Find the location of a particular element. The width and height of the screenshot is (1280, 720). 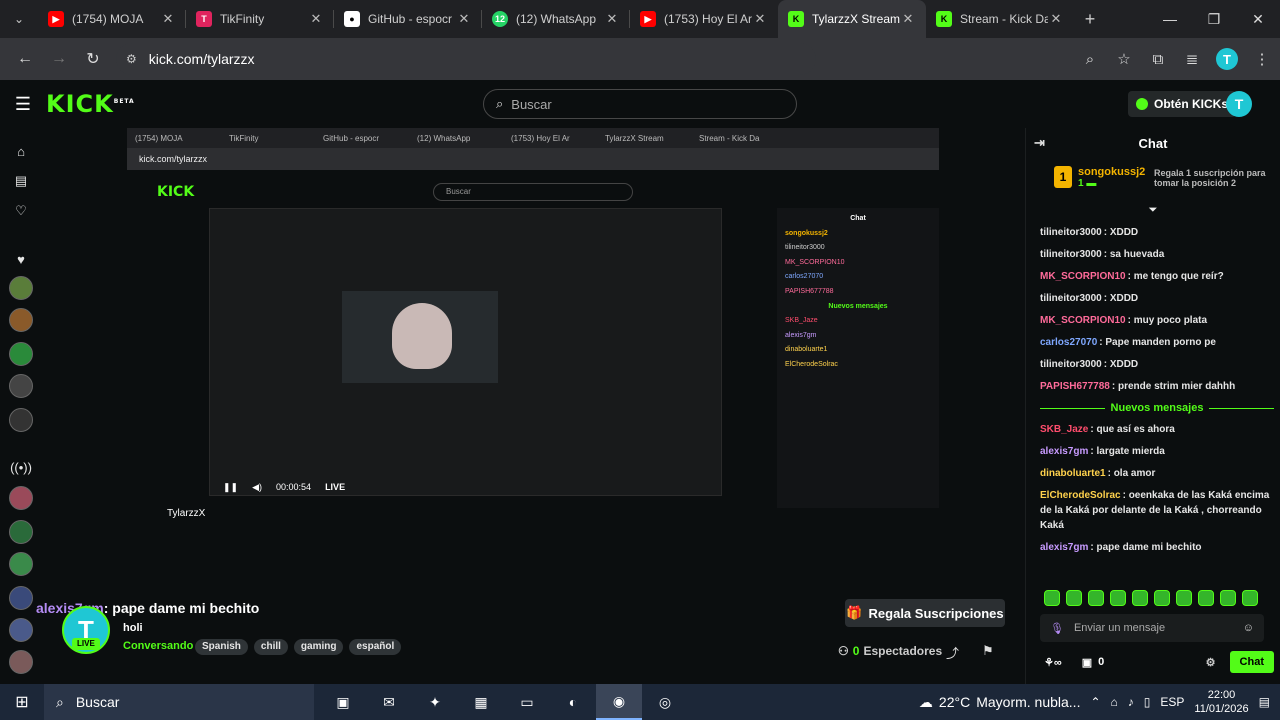

store-icon: ▦ is located at coordinates (481, 702).